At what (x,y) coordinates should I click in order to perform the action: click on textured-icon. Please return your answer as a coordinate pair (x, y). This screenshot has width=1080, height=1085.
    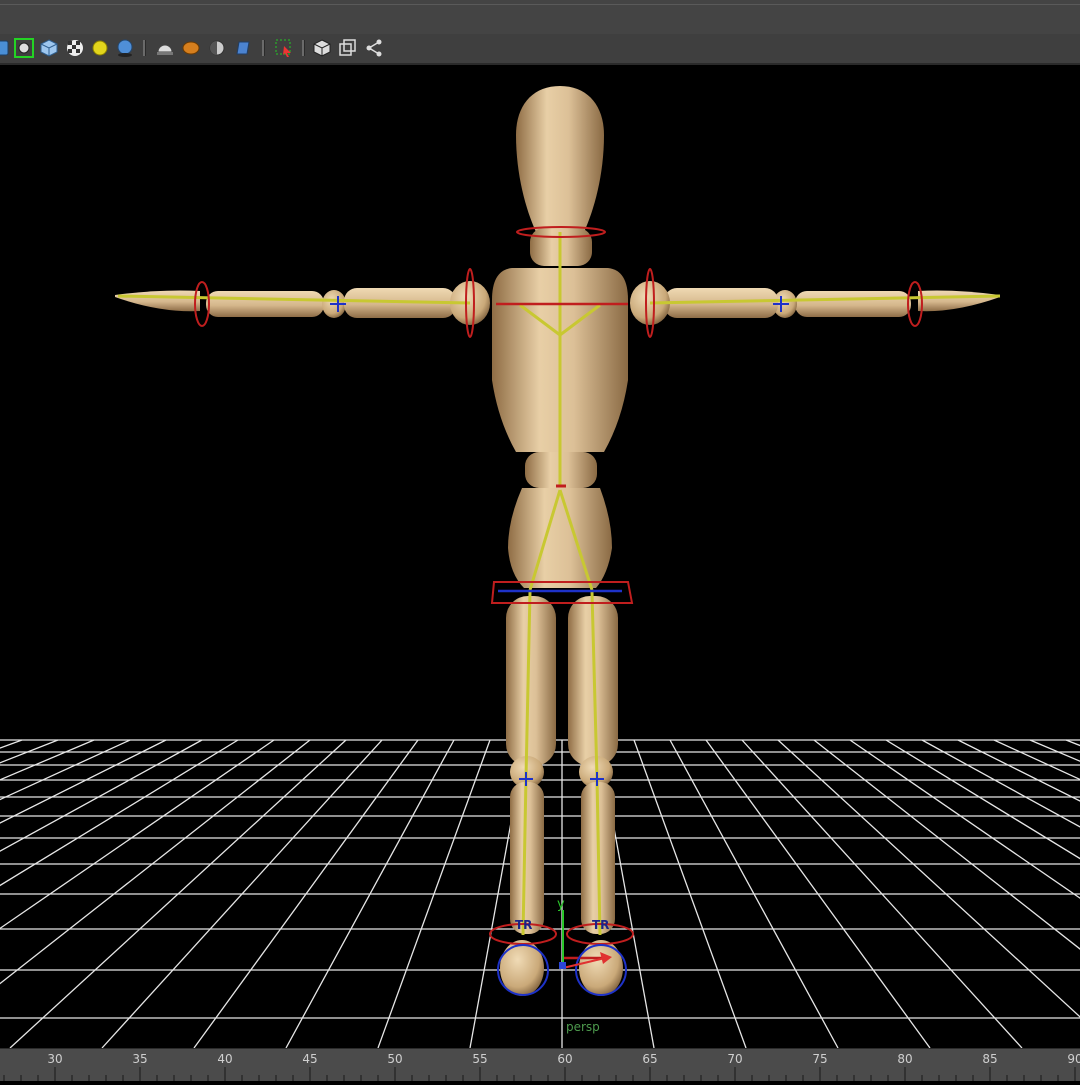
    Looking at the image, I should click on (75, 48).